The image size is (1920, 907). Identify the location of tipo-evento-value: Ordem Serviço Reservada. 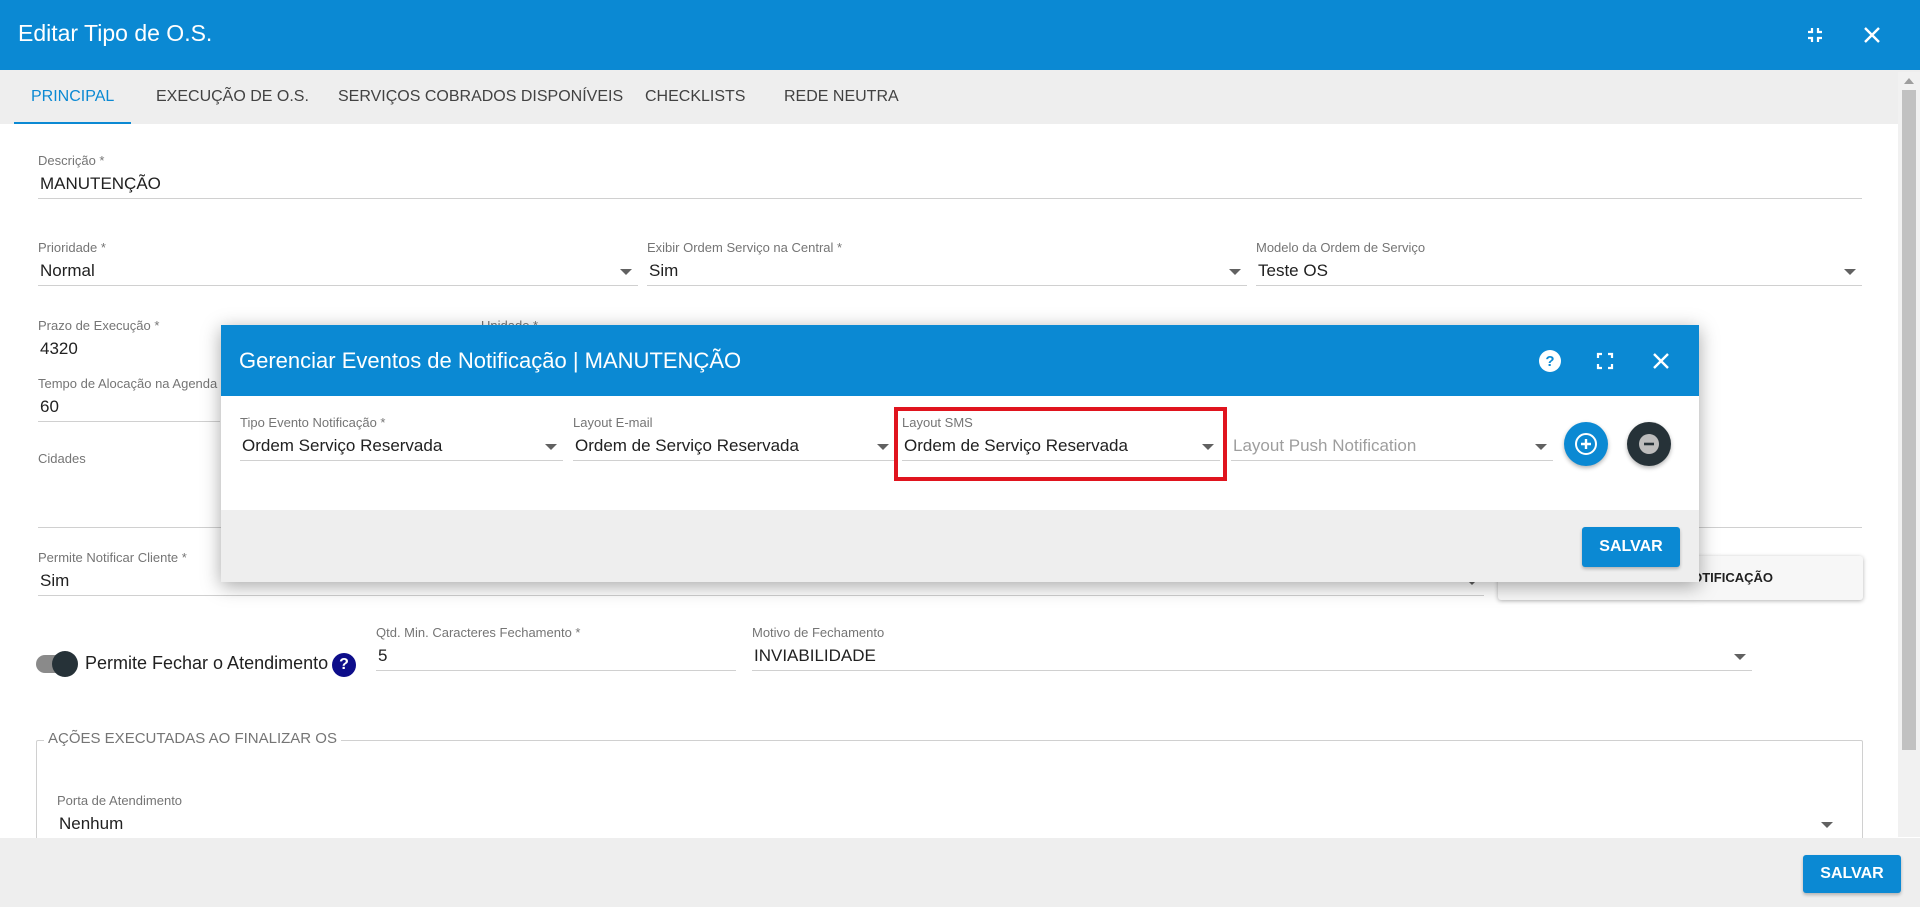
(342, 445).